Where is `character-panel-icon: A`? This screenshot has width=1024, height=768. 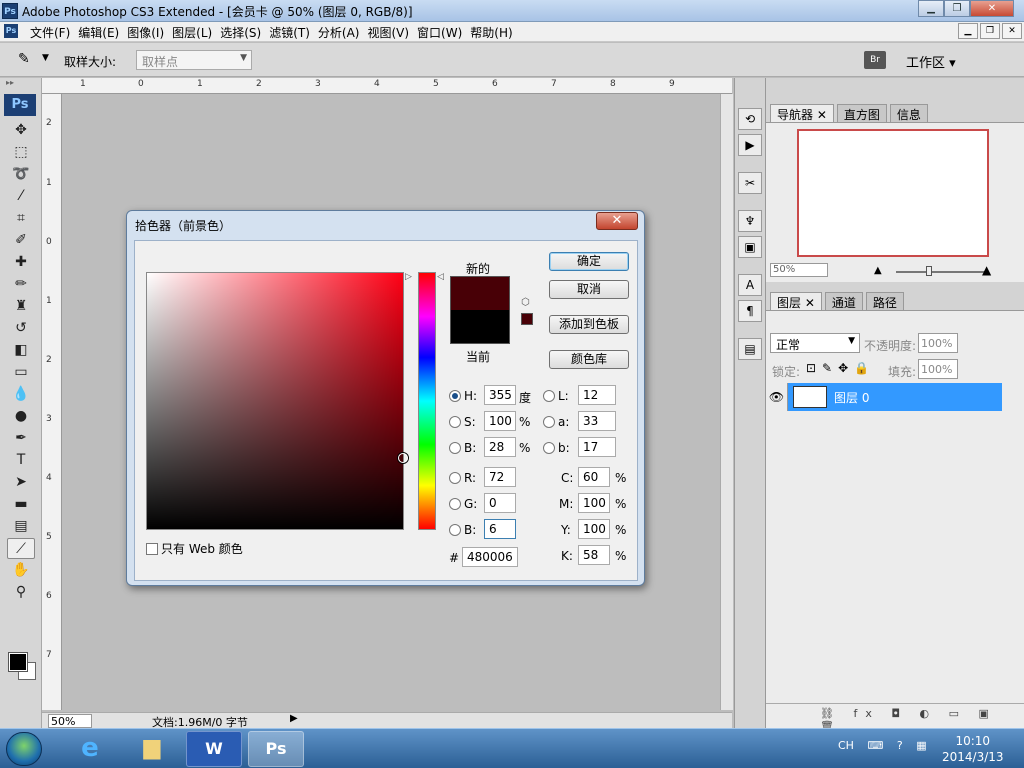
character-panel-icon: A is located at coordinates (750, 285).